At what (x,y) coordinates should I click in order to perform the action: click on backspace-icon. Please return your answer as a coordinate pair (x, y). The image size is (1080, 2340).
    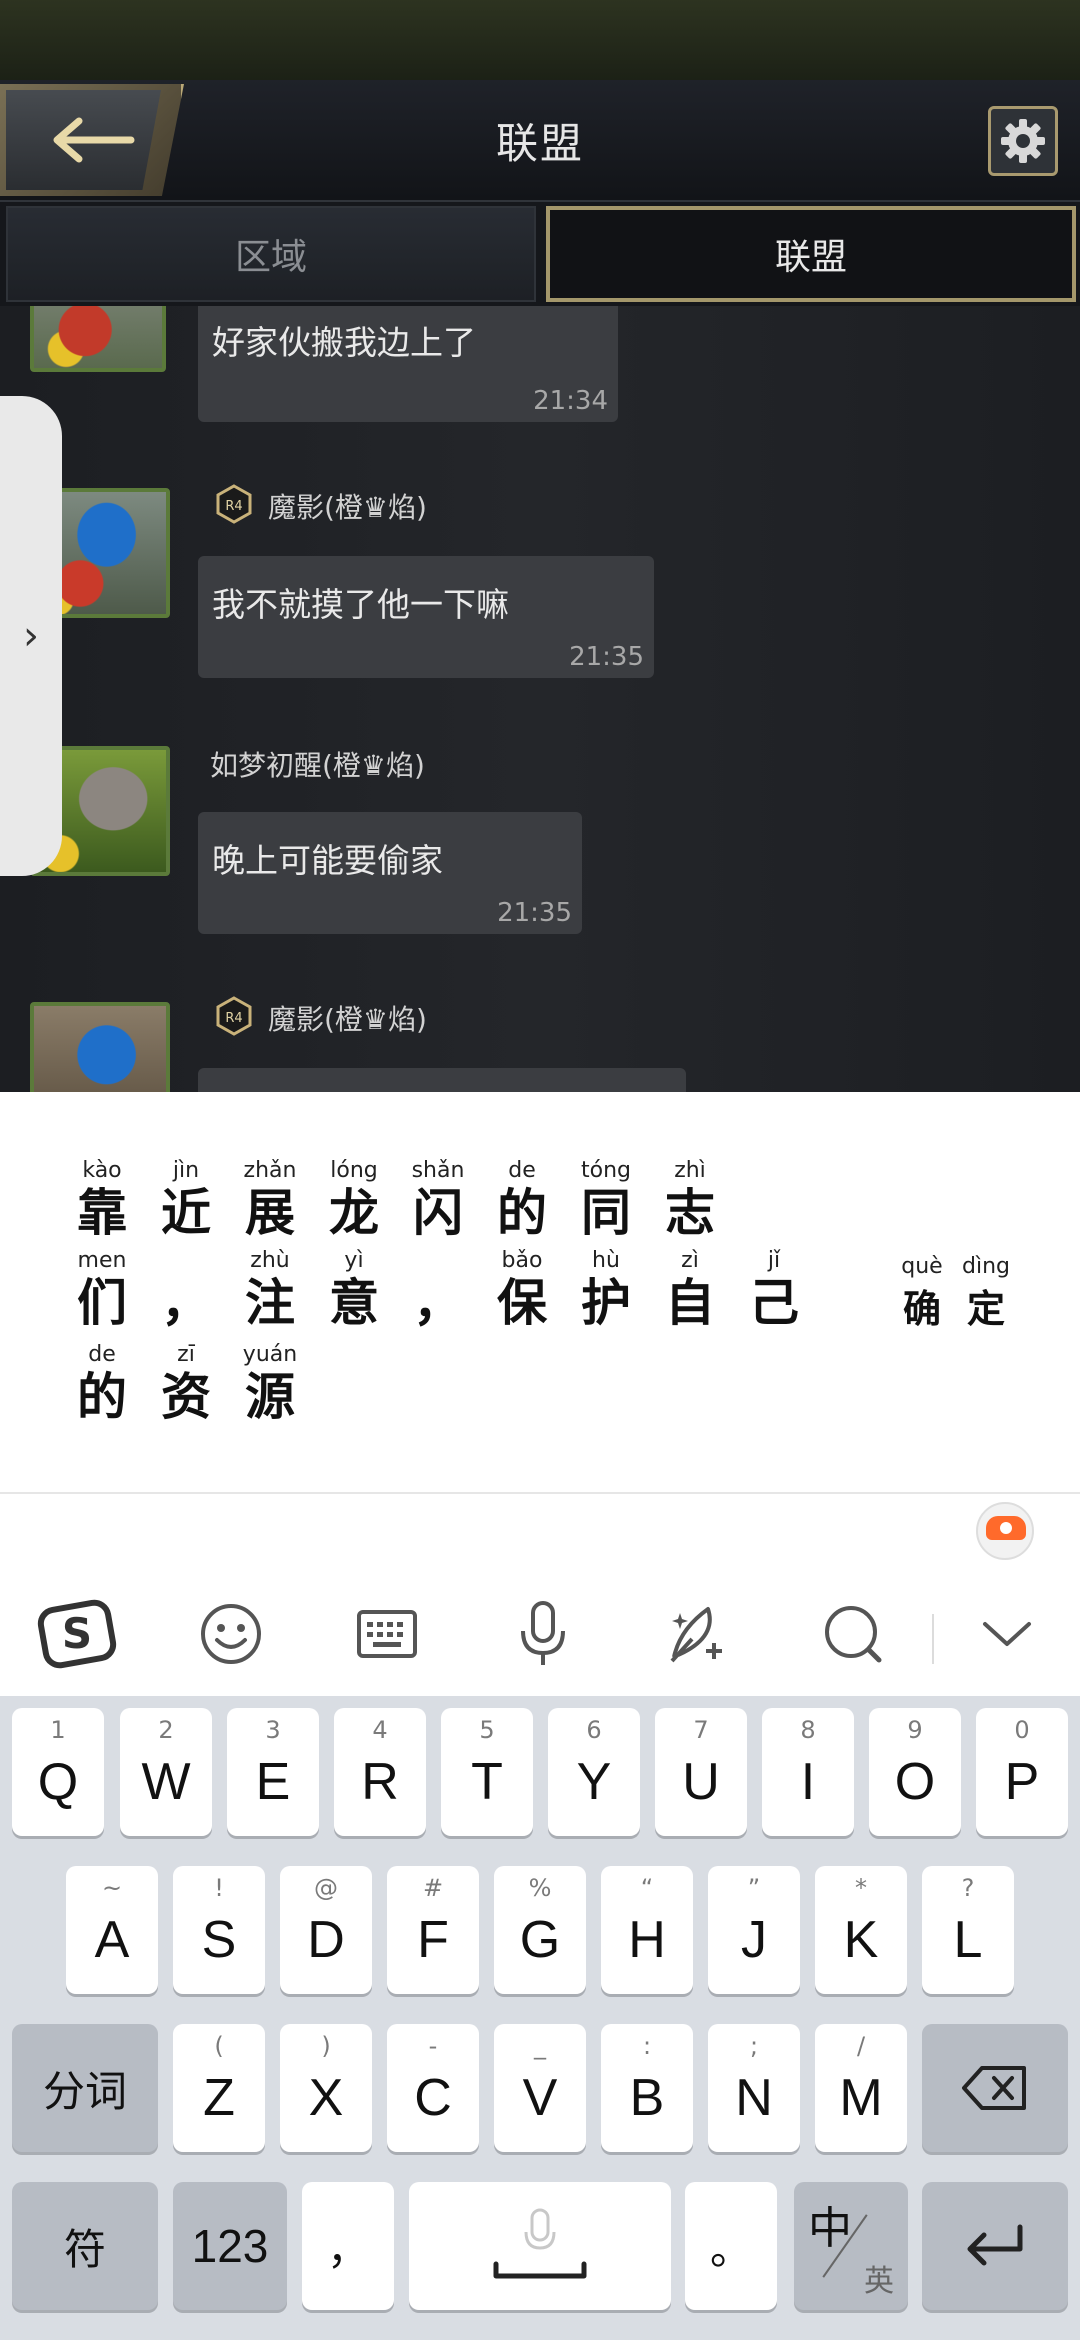
    Looking at the image, I should click on (994, 2088).